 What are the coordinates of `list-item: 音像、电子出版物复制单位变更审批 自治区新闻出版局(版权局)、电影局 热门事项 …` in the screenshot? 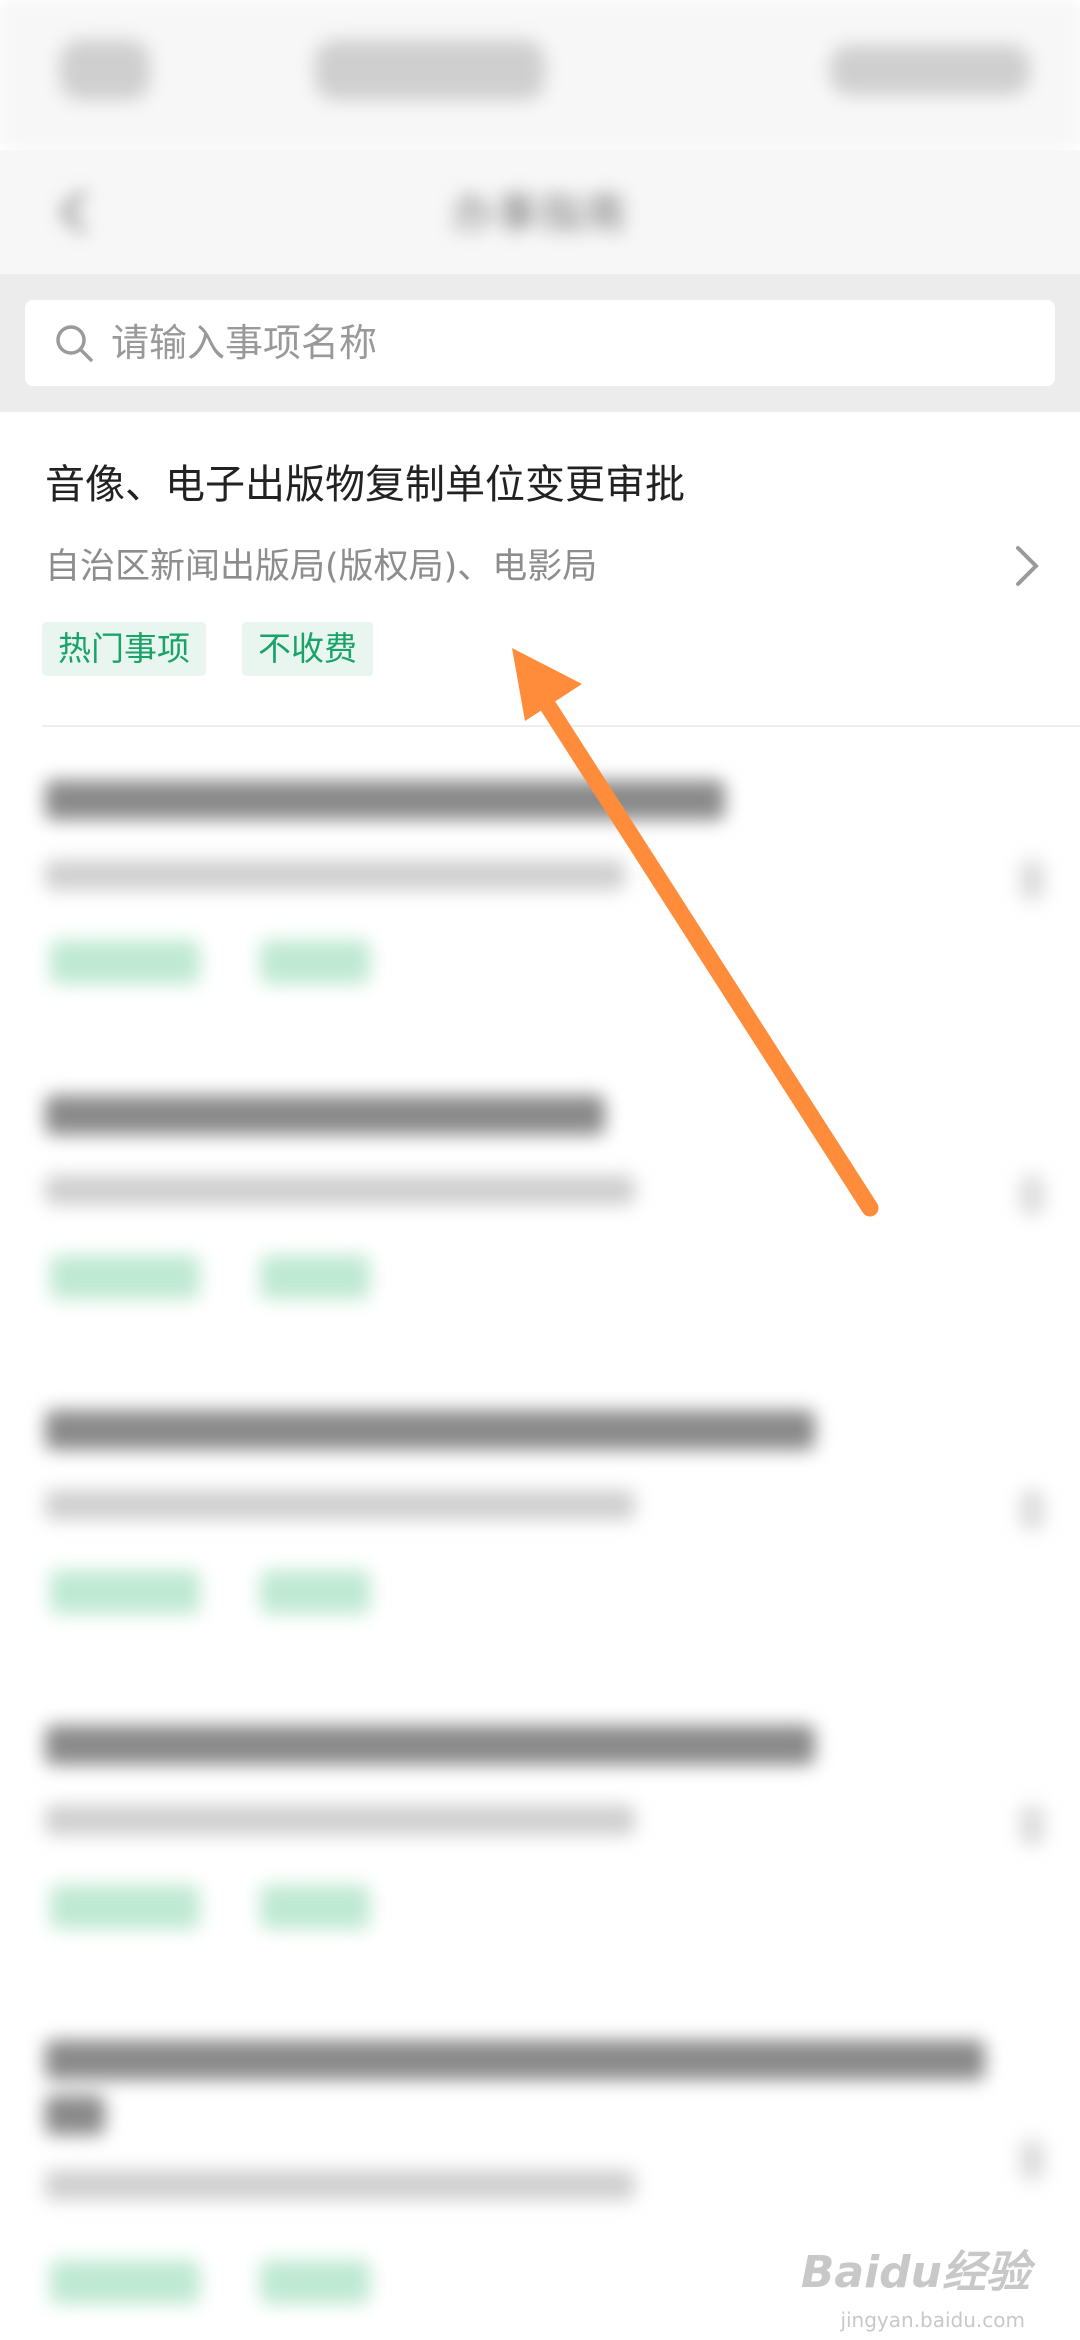 It's located at (540, 570).